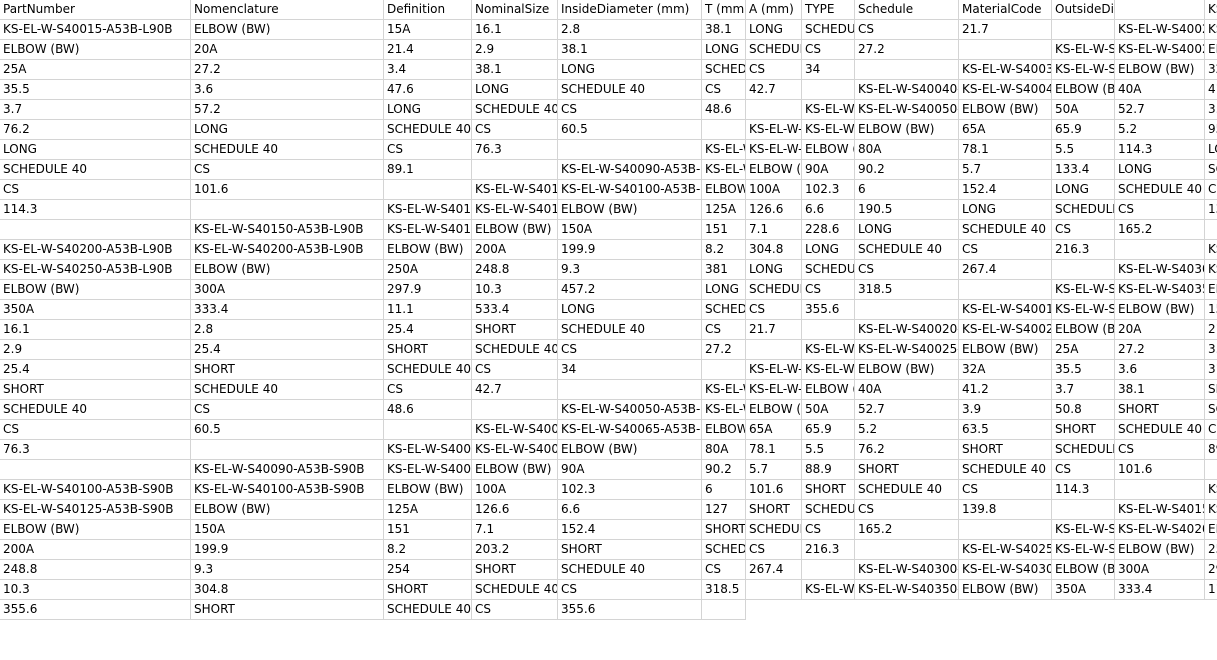 The height and width of the screenshot is (660, 1217). Describe the element at coordinates (515, 10) in the screenshot. I see `header-cell-nominal-size: NominalSize` at that location.